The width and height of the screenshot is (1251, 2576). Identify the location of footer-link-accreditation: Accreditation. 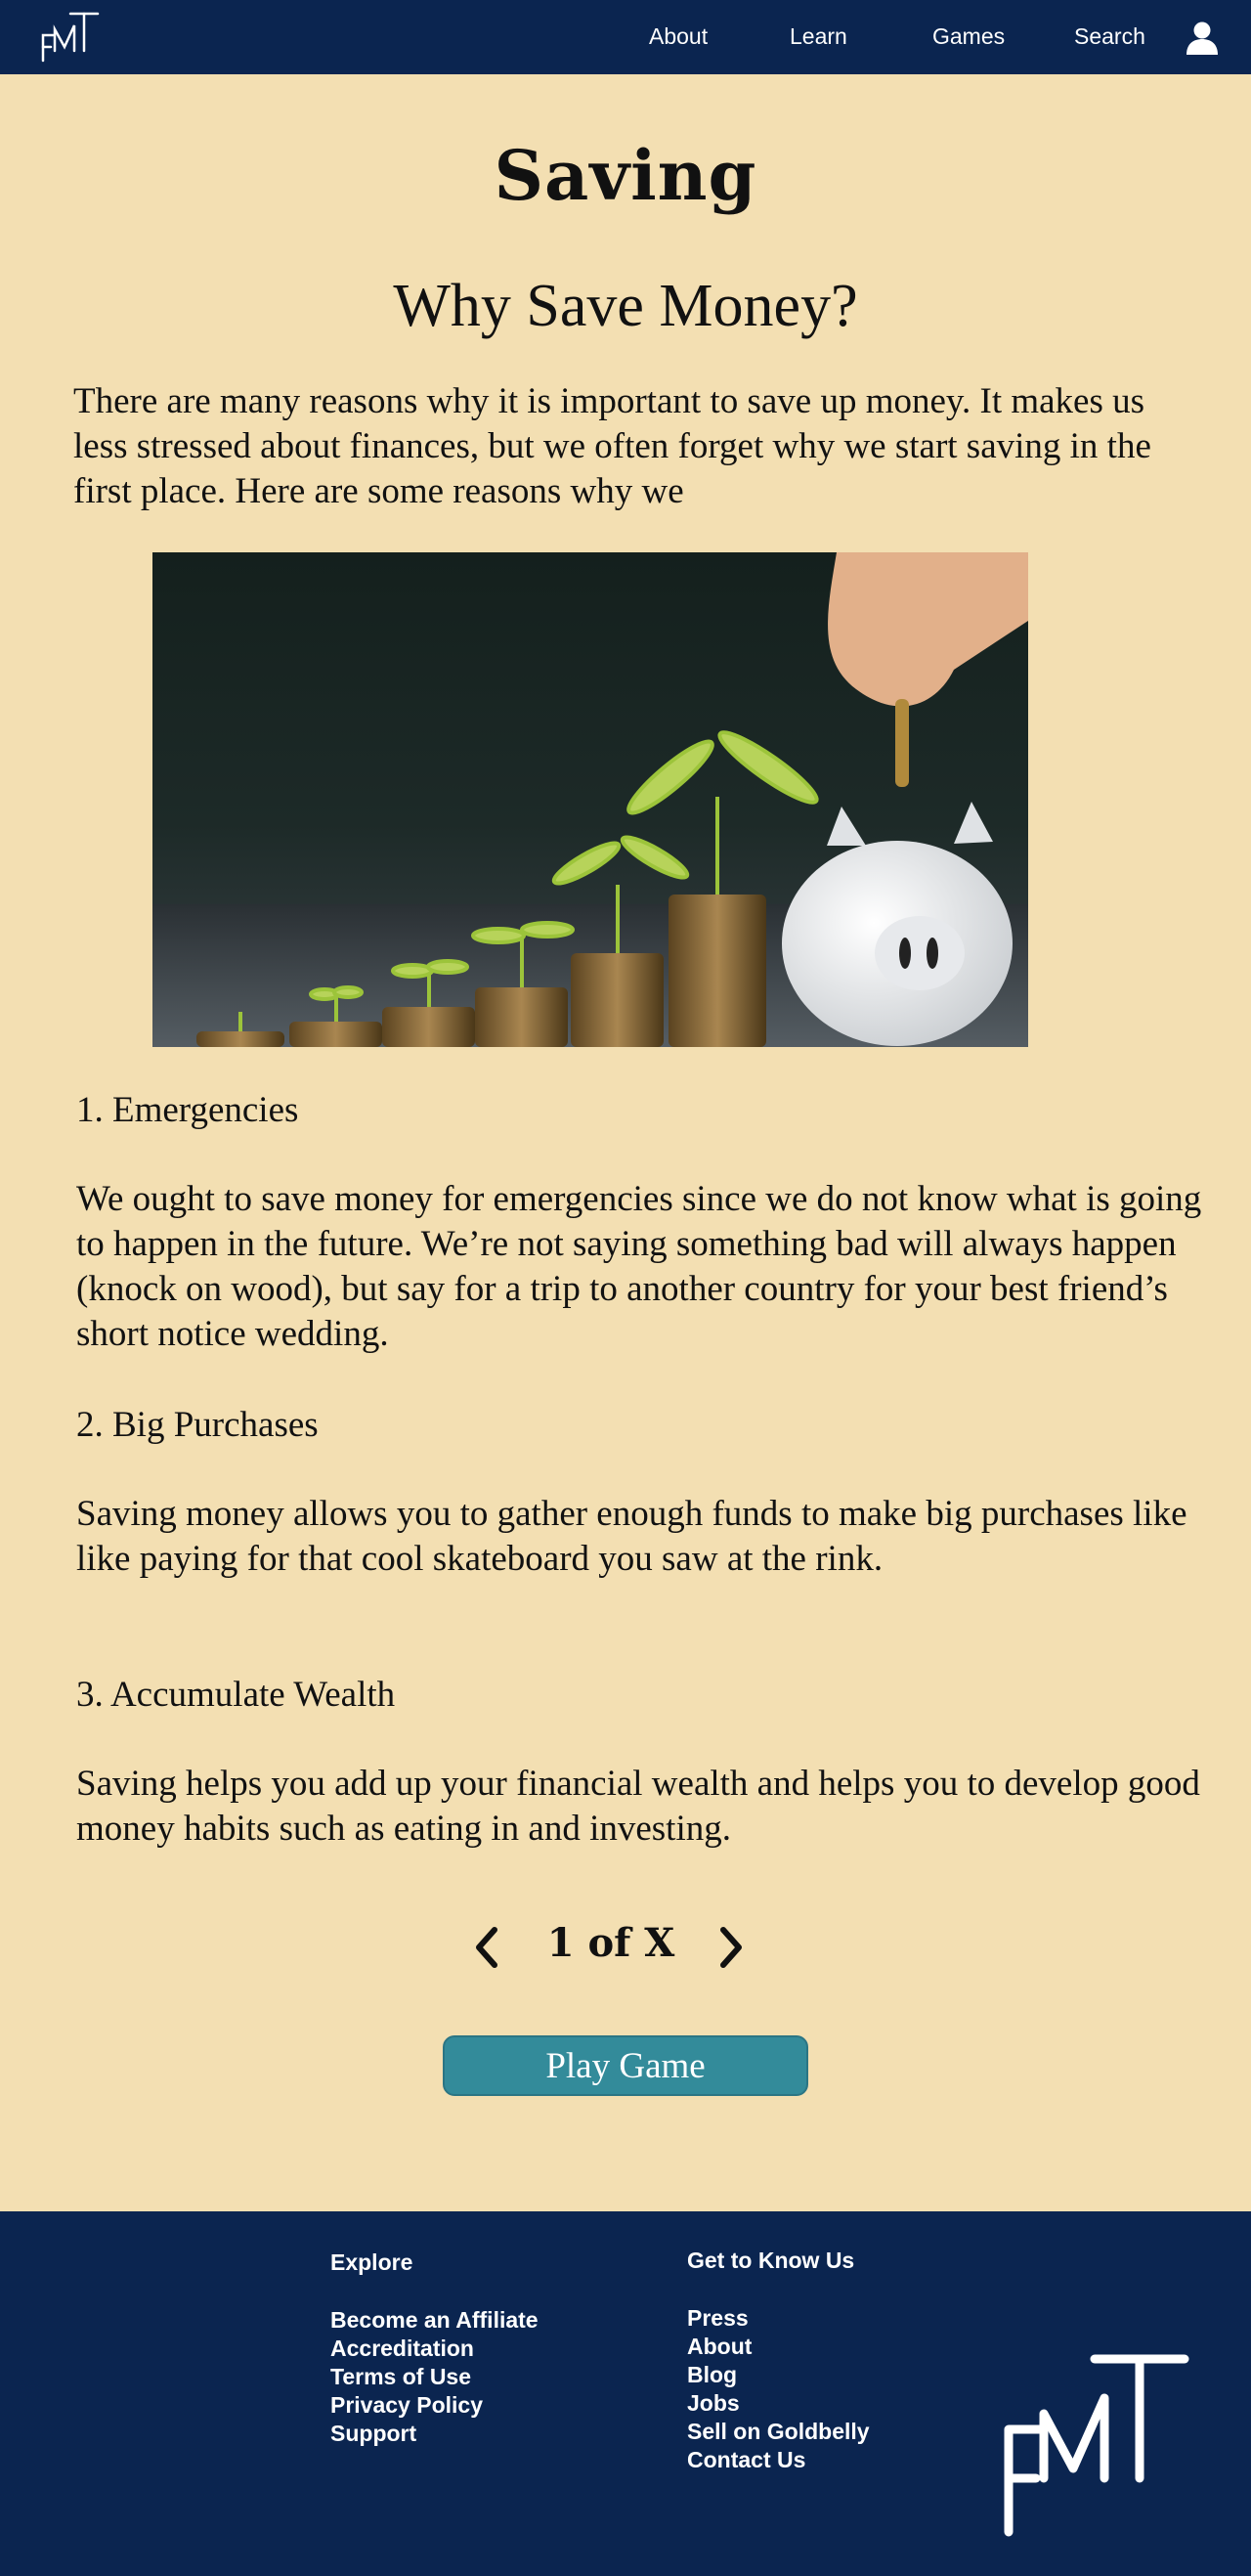
(402, 2349).